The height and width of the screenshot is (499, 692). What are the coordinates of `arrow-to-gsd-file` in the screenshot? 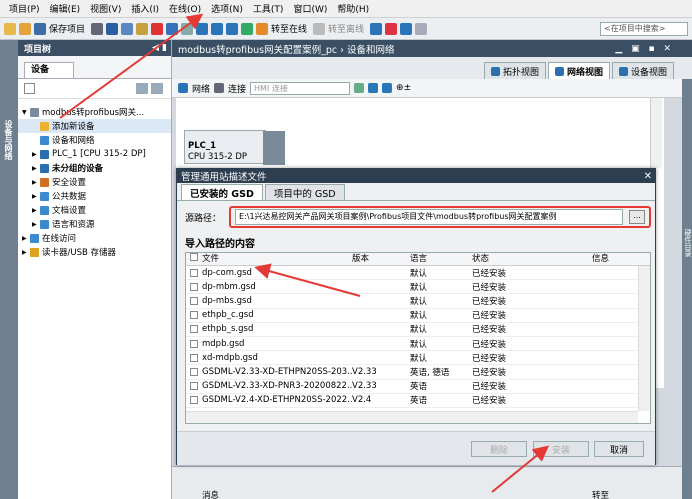 It's located at (307, 280).